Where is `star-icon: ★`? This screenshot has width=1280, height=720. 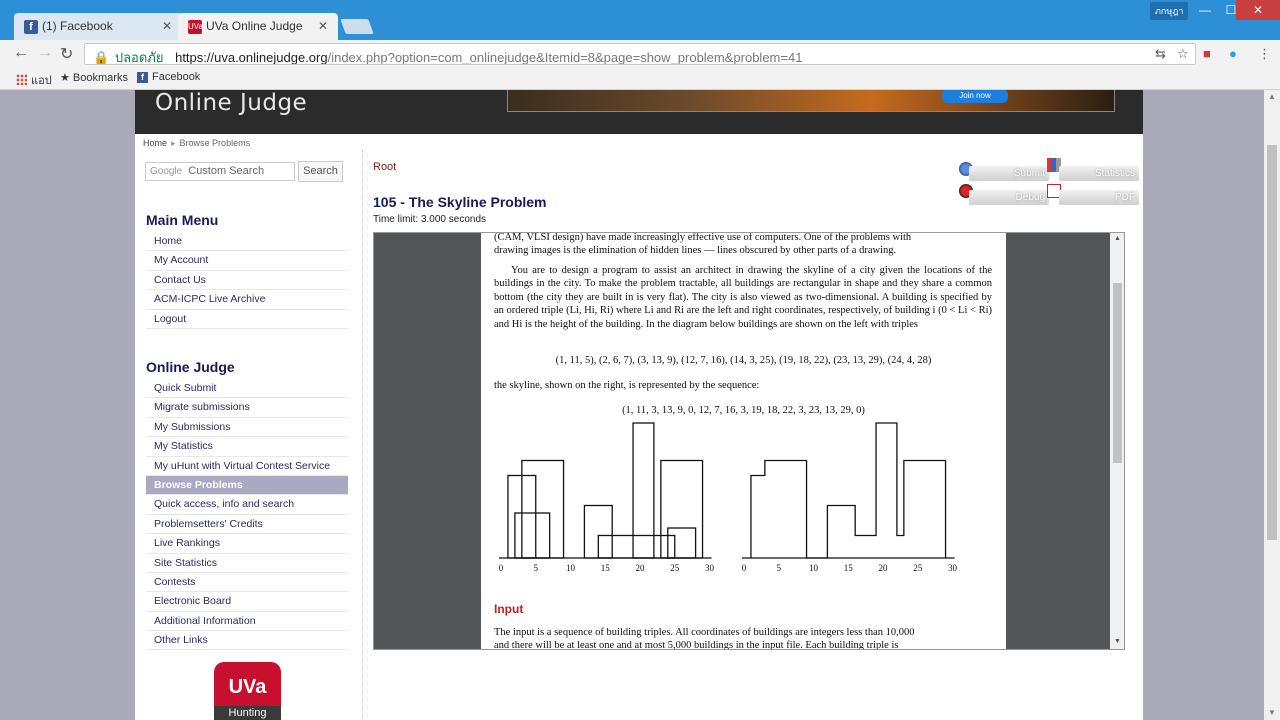
star-icon: ★ is located at coordinates (66, 78).